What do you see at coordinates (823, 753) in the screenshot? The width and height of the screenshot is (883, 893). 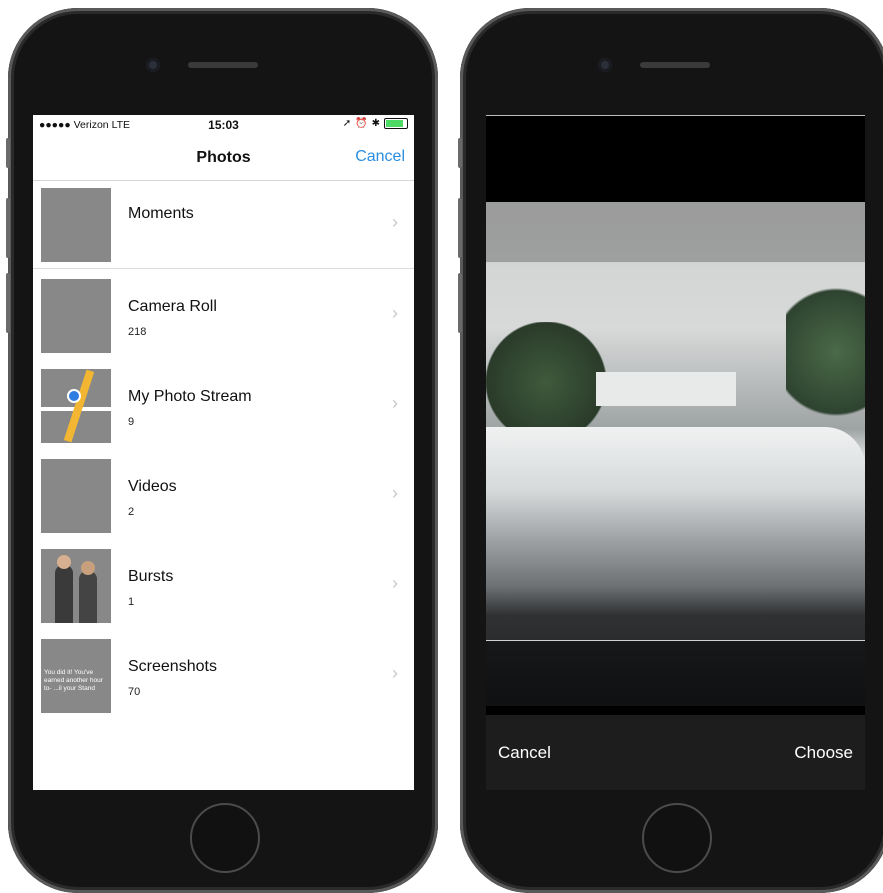 I see `choose-button: Choose` at bounding box center [823, 753].